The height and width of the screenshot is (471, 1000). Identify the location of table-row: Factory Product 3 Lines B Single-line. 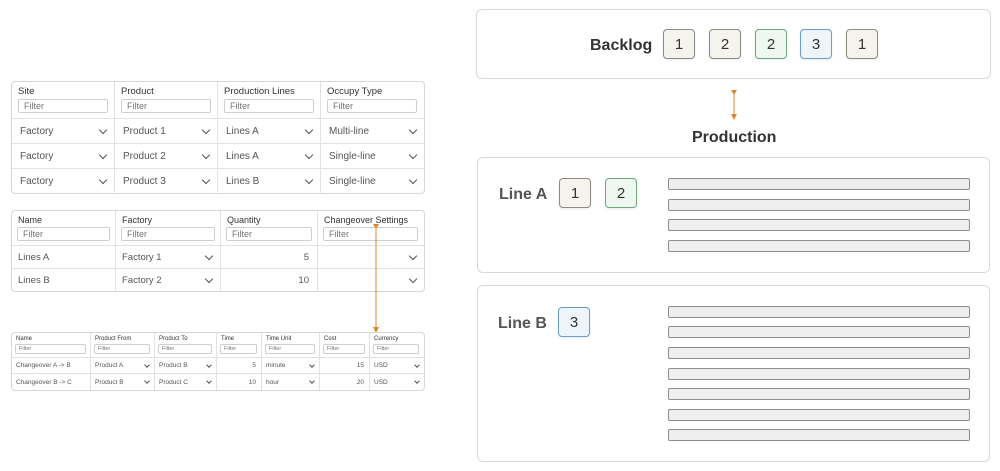
(218, 181).